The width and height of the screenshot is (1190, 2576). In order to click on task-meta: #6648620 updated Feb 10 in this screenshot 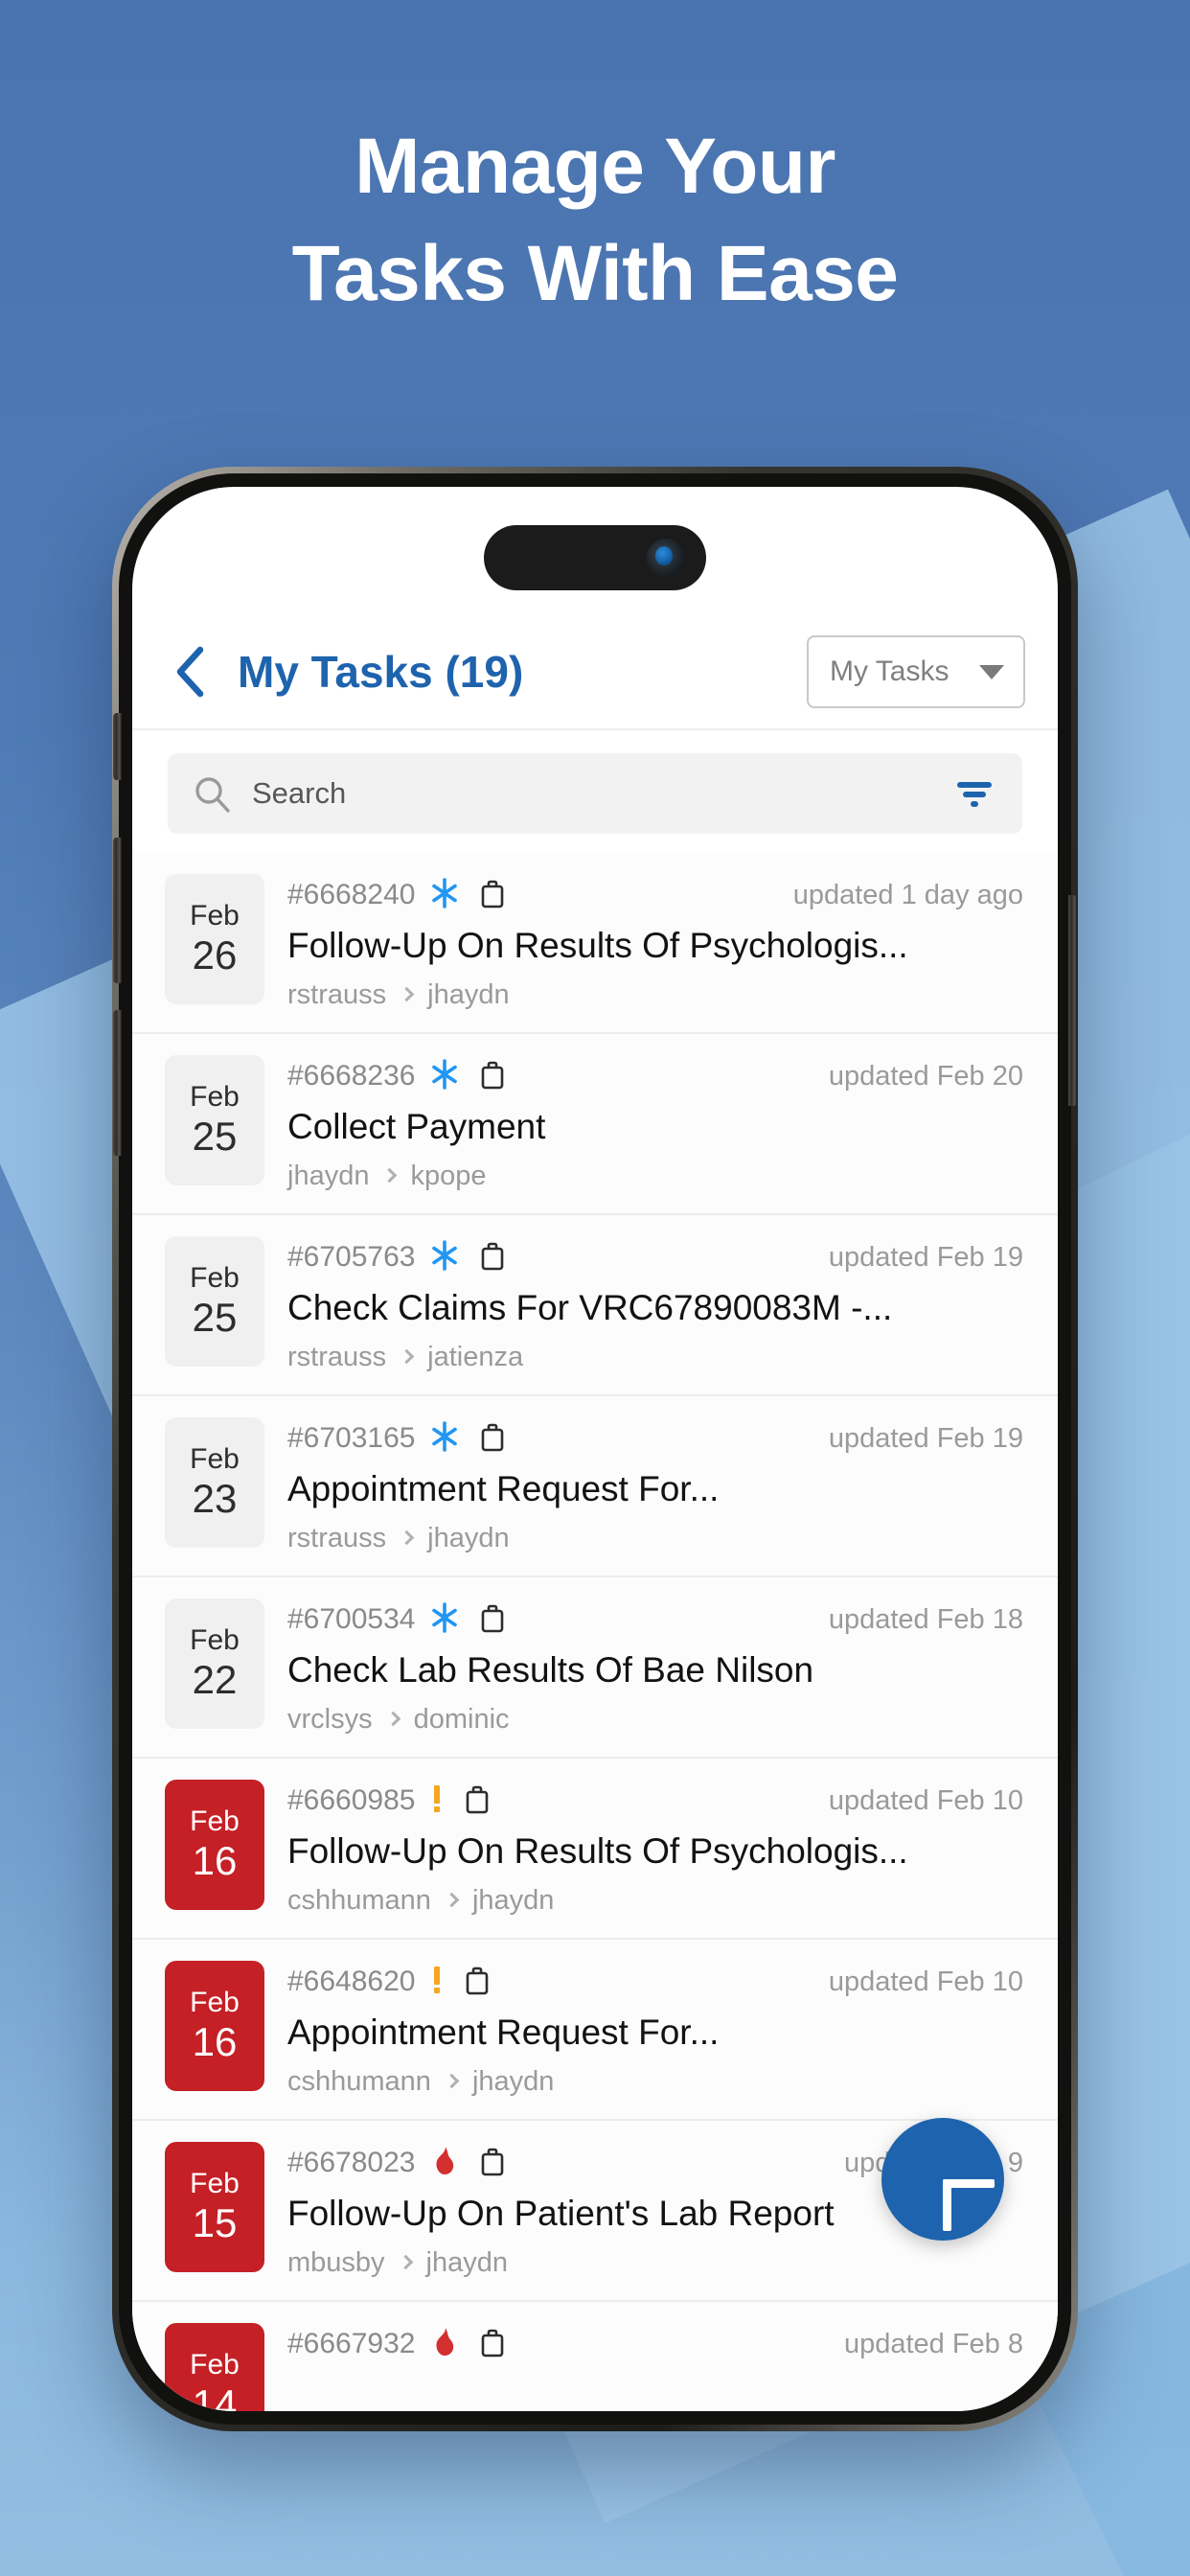, I will do `click(655, 1982)`.